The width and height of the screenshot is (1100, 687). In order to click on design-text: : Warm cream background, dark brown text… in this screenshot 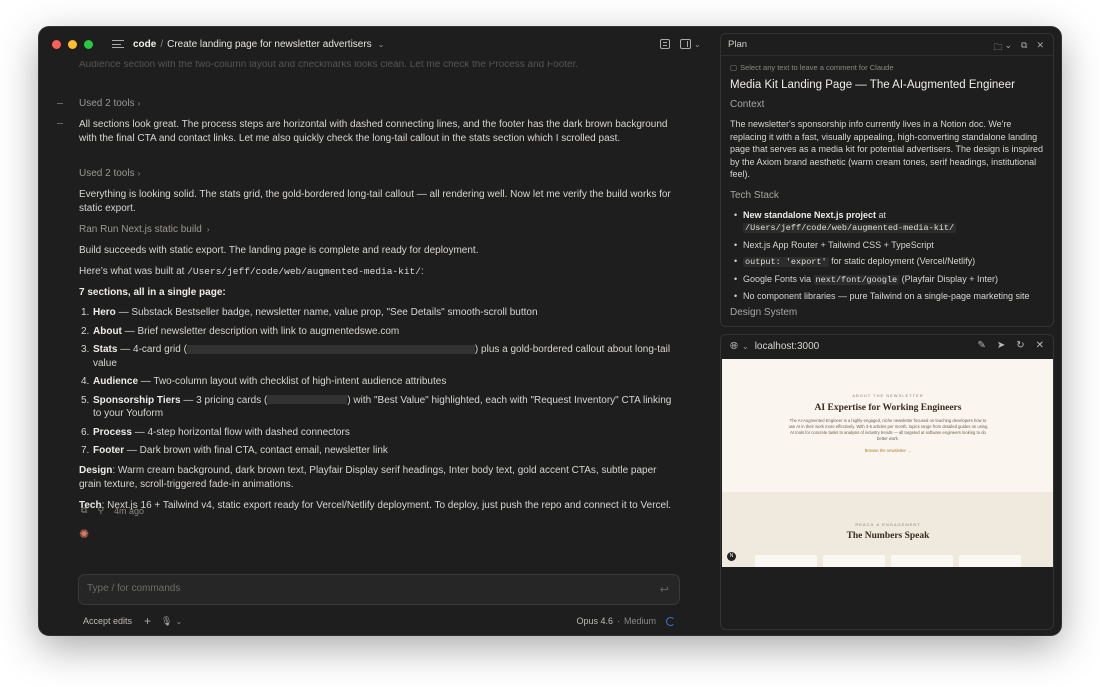, I will do `click(368, 477)`.